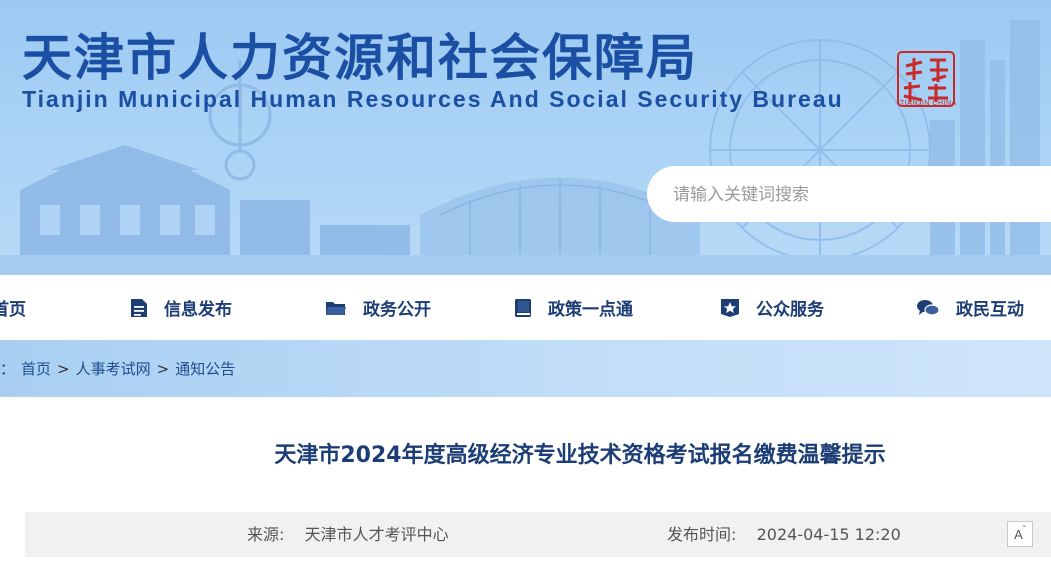 The height and width of the screenshot is (564, 1051). Describe the element at coordinates (36, 368) in the screenshot. I see `breadcrumb-home: 首页` at that location.